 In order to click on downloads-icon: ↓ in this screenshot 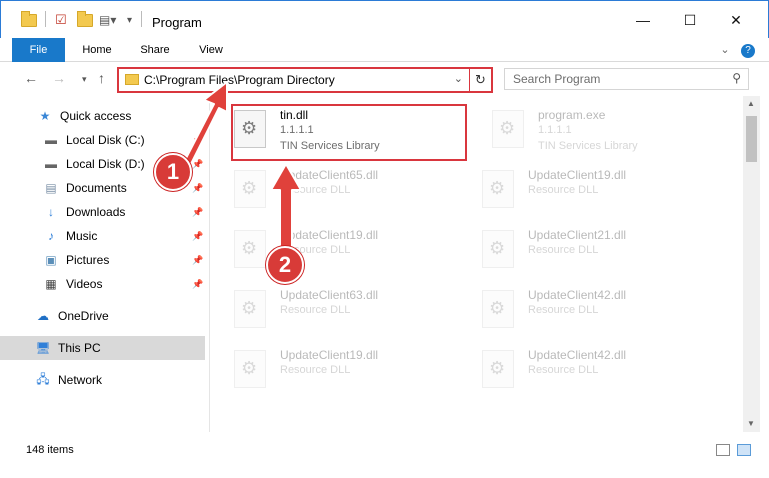, I will do `click(51, 212)`.